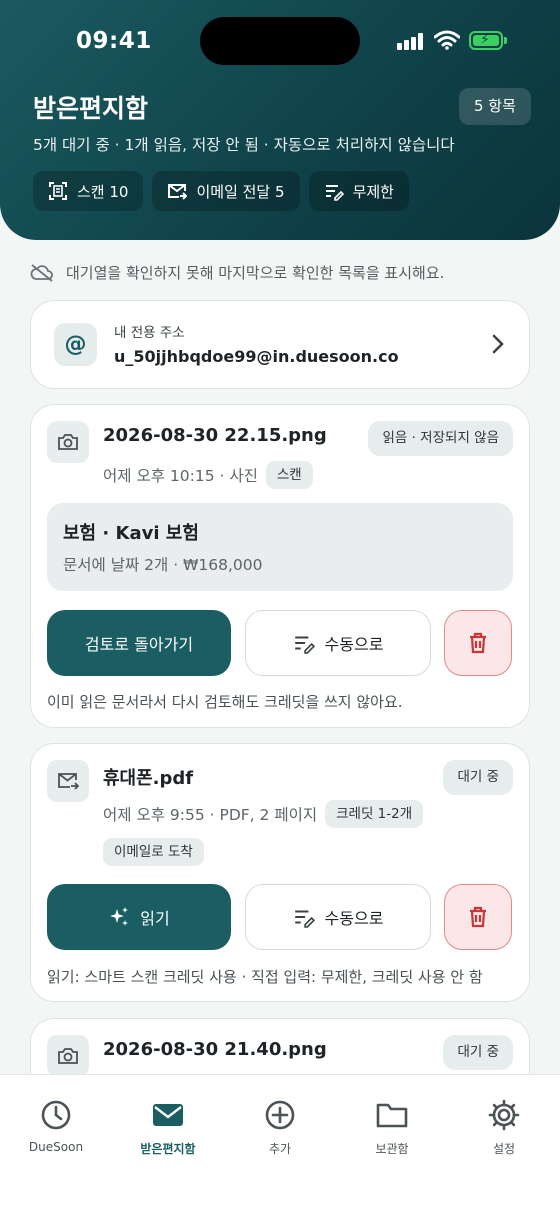 Image resolution: width=560 pixels, height=1217 pixels. Describe the element at coordinates (131, 533) in the screenshot. I see `extracted-title: 보험 · Kavi 보험` at that location.